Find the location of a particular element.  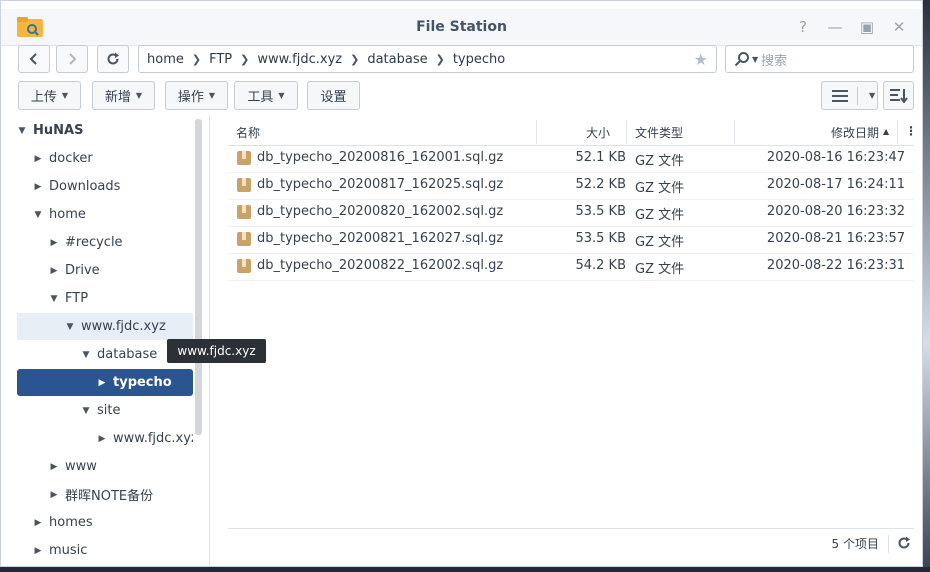

settings-button: 设置 is located at coordinates (333, 95).